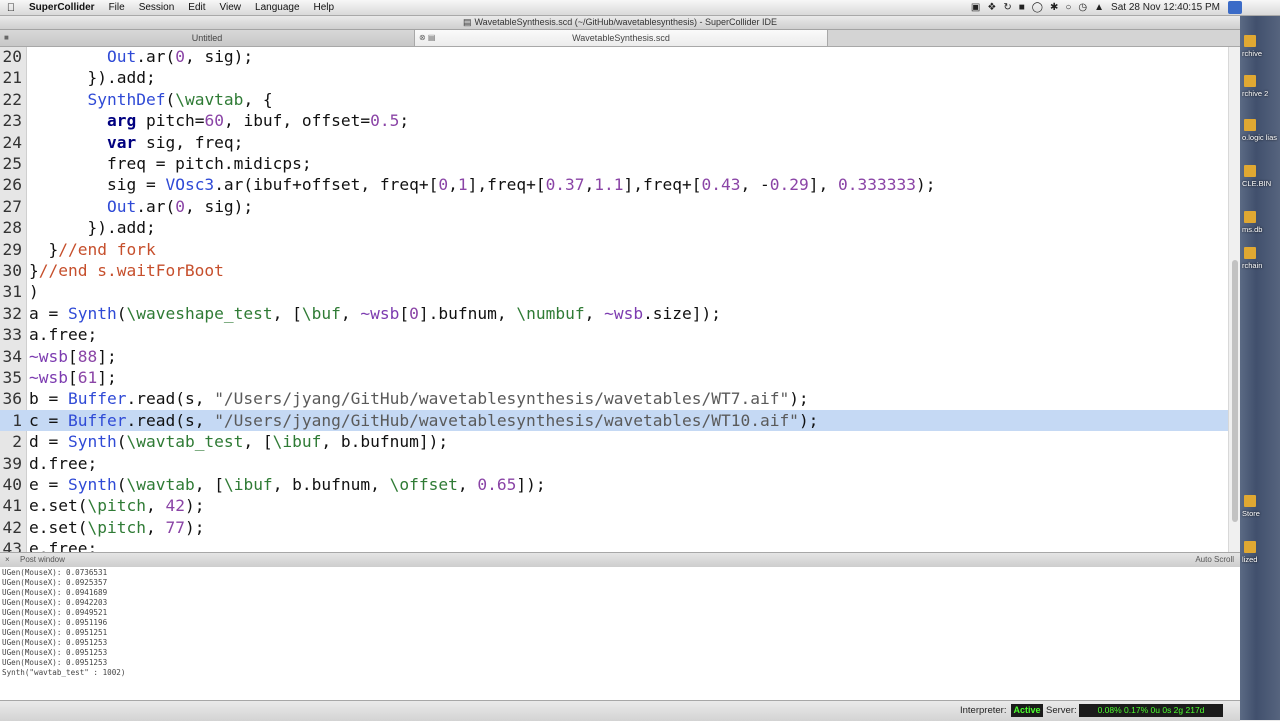  What do you see at coordinates (614, 270) in the screenshot?
I see `code-line: 30}//end s.waitForBoot` at bounding box center [614, 270].